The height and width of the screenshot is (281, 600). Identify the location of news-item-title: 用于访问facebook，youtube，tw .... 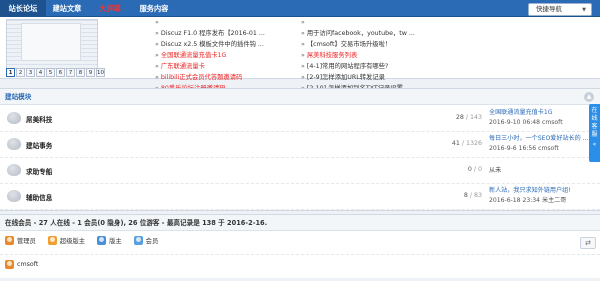
(360, 33).